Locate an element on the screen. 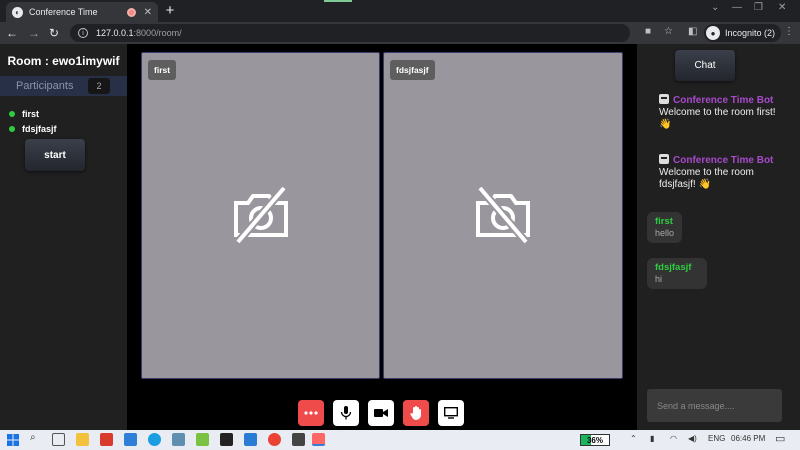  speaker-icon: ◀) is located at coordinates (692, 438).